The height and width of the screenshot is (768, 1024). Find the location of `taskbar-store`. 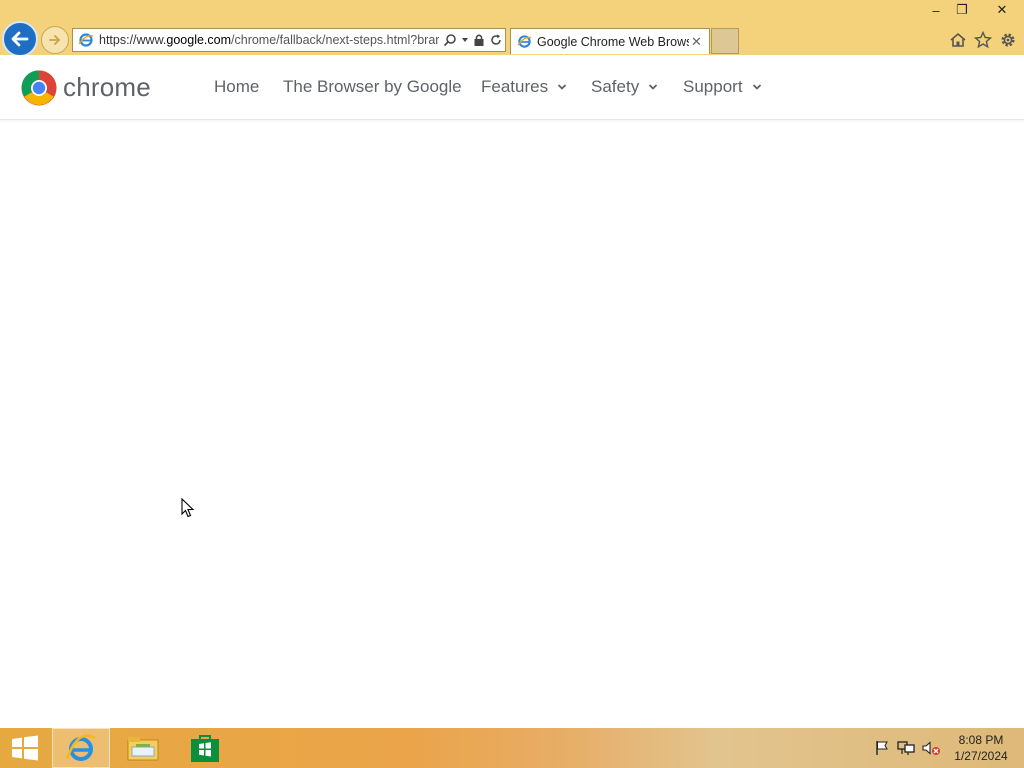

taskbar-store is located at coordinates (205, 748).